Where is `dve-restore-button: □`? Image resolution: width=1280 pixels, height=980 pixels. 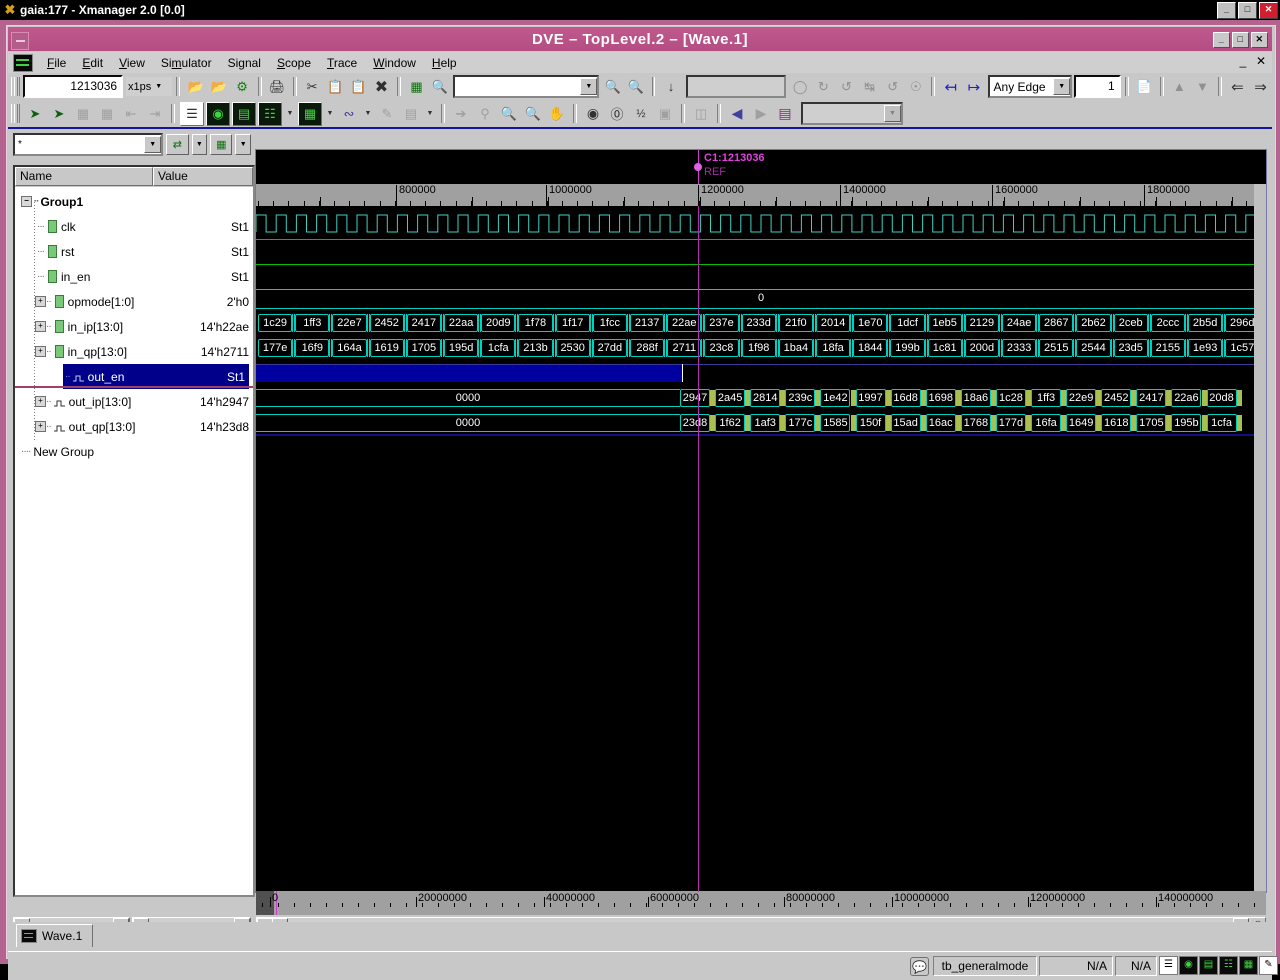 dve-restore-button: □ is located at coordinates (1240, 40).